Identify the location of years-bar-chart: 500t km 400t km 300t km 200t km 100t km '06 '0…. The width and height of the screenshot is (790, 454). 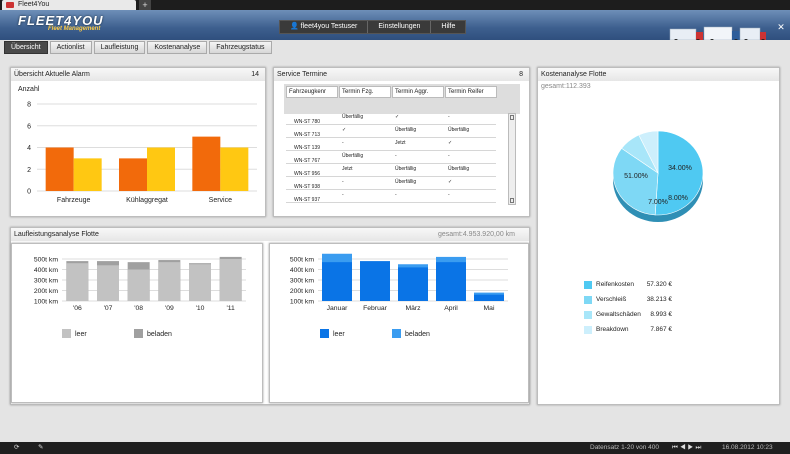
(140, 297).